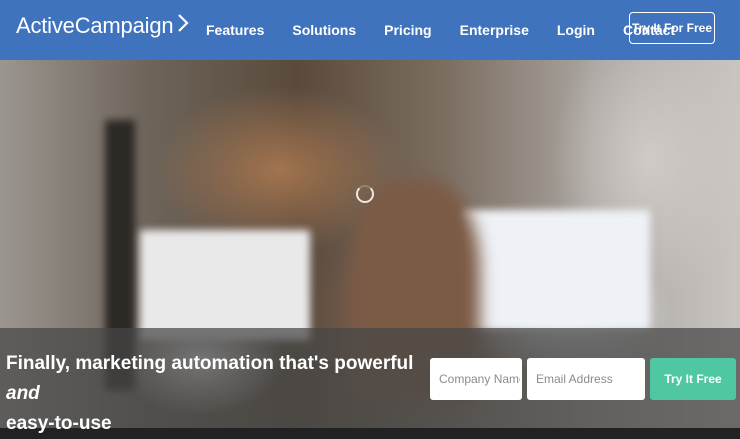 This screenshot has width=740, height=439. What do you see at coordinates (494, 30) in the screenshot?
I see `nav-enterprise: Enterprise` at bounding box center [494, 30].